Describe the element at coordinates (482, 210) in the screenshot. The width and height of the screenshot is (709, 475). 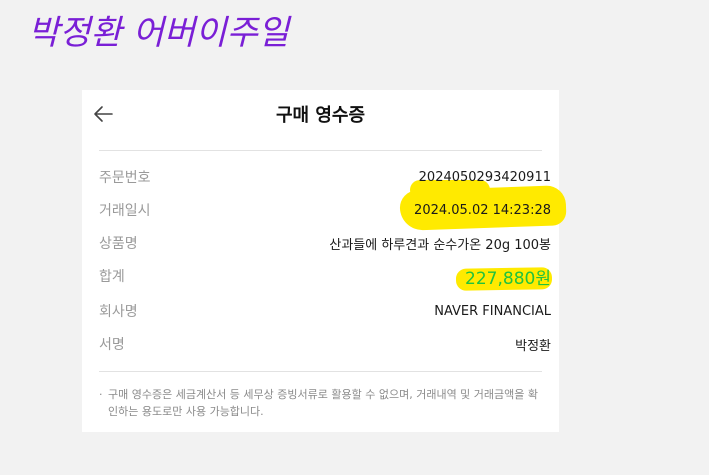
I see `transaction-date-value: 2024.05.02 14:23:28` at that location.